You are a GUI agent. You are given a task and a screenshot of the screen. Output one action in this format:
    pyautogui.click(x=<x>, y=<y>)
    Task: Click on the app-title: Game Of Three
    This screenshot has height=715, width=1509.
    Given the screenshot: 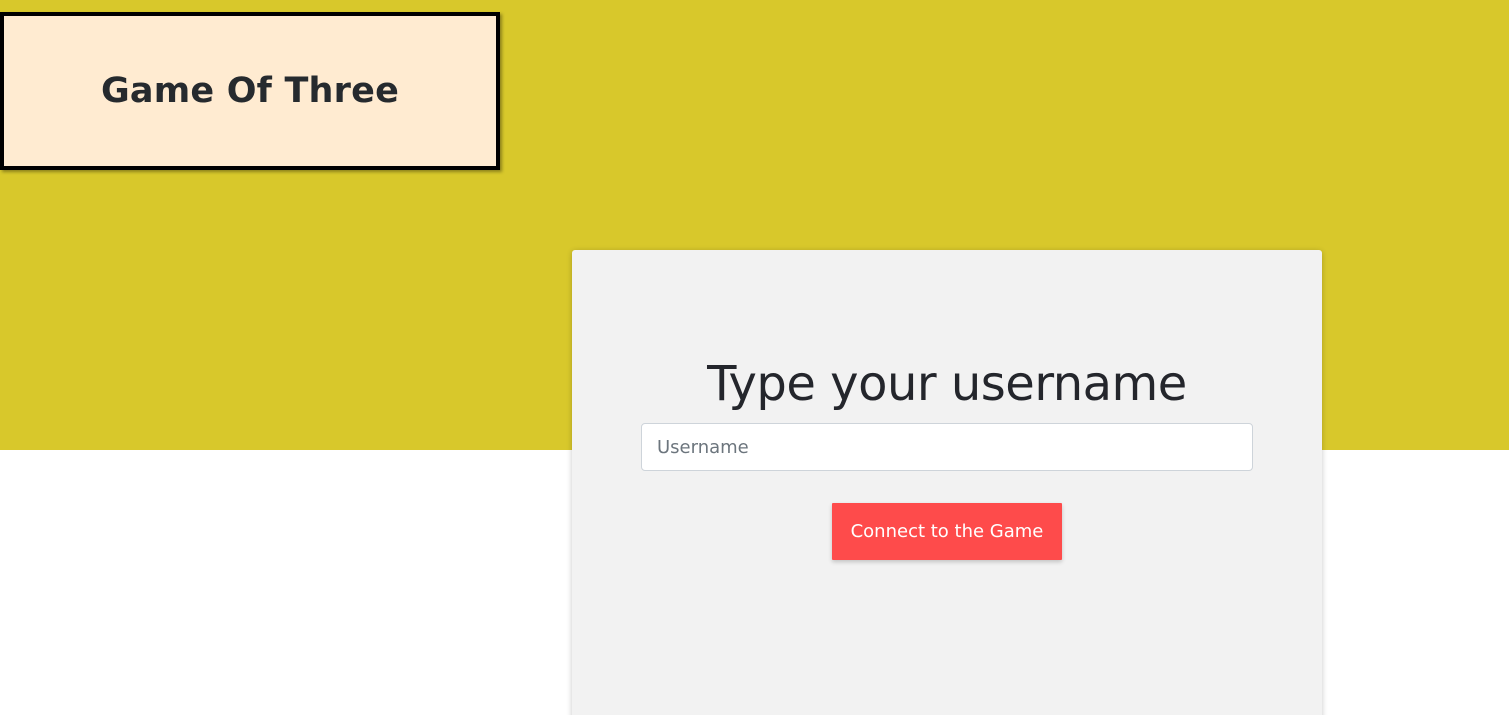 What is the action you would take?
    pyautogui.click(x=250, y=91)
    